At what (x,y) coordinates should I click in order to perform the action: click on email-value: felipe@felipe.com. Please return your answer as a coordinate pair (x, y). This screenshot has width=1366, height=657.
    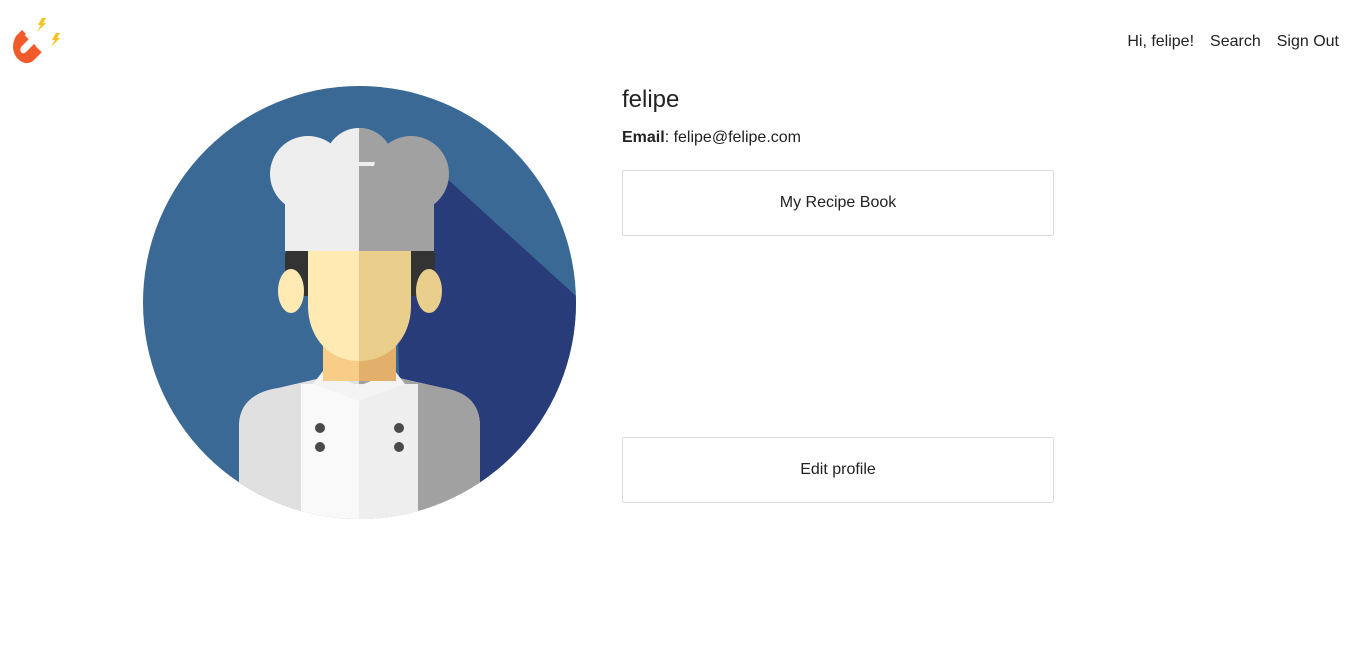
    Looking at the image, I should click on (737, 137).